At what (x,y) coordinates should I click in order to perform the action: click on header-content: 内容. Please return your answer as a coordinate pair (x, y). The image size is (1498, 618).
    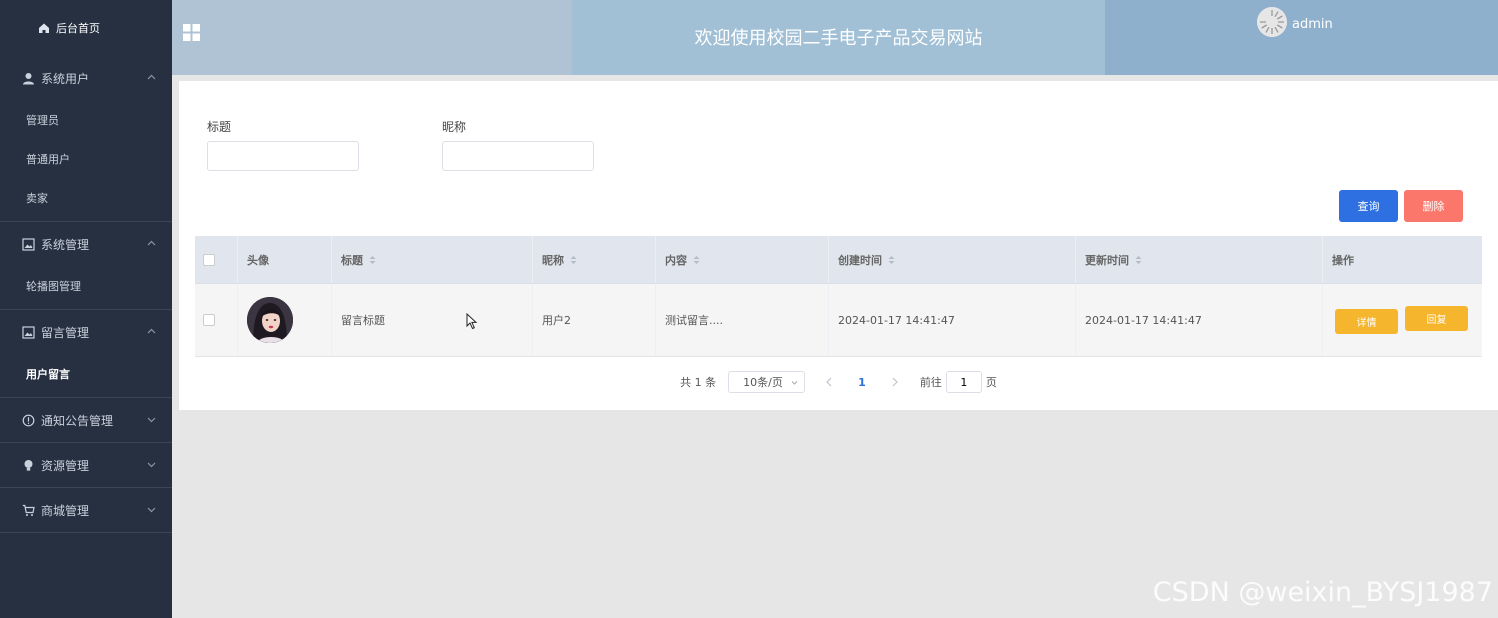
    Looking at the image, I should click on (742, 259).